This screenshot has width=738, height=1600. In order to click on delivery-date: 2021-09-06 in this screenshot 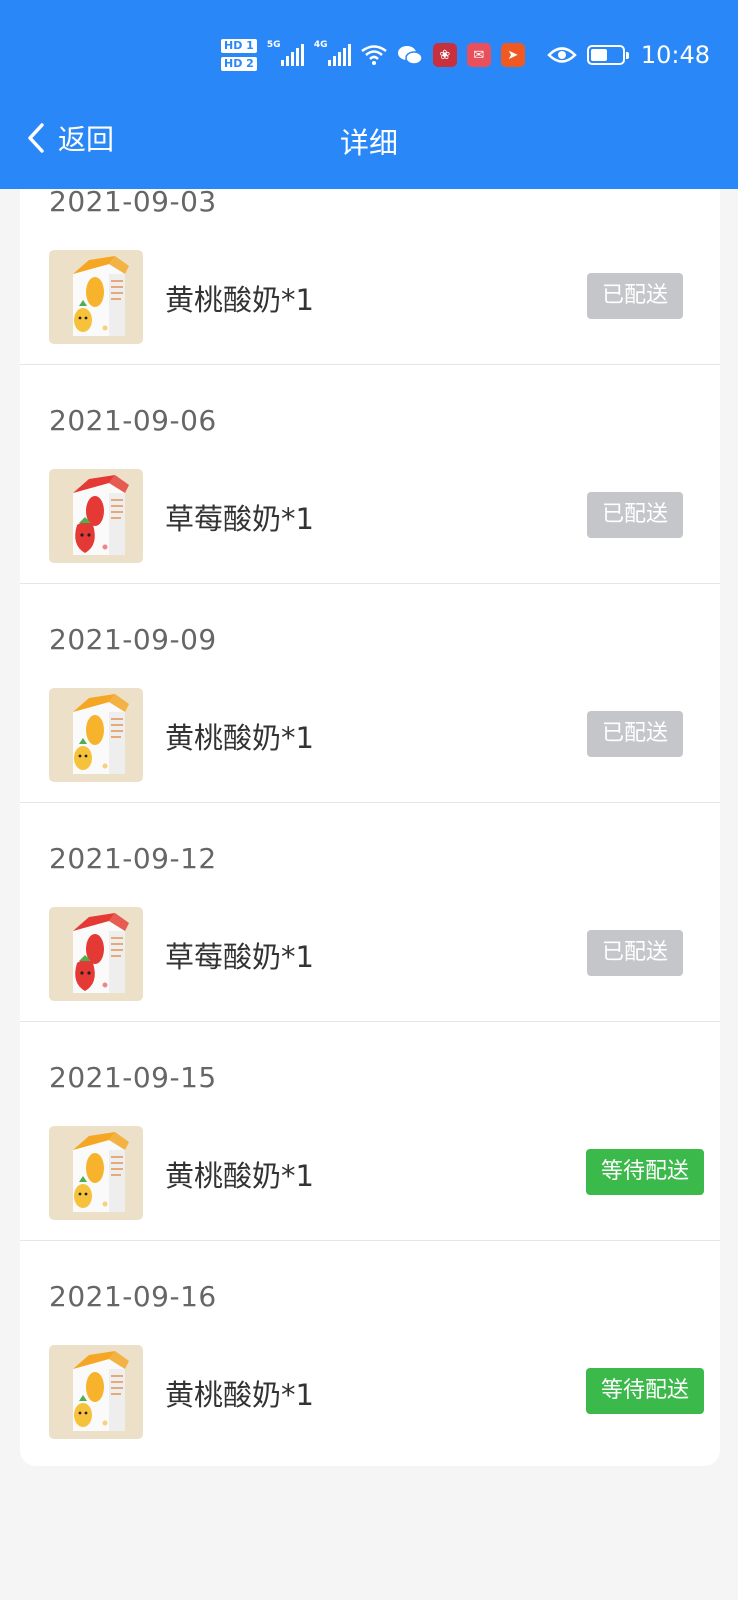, I will do `click(133, 420)`.